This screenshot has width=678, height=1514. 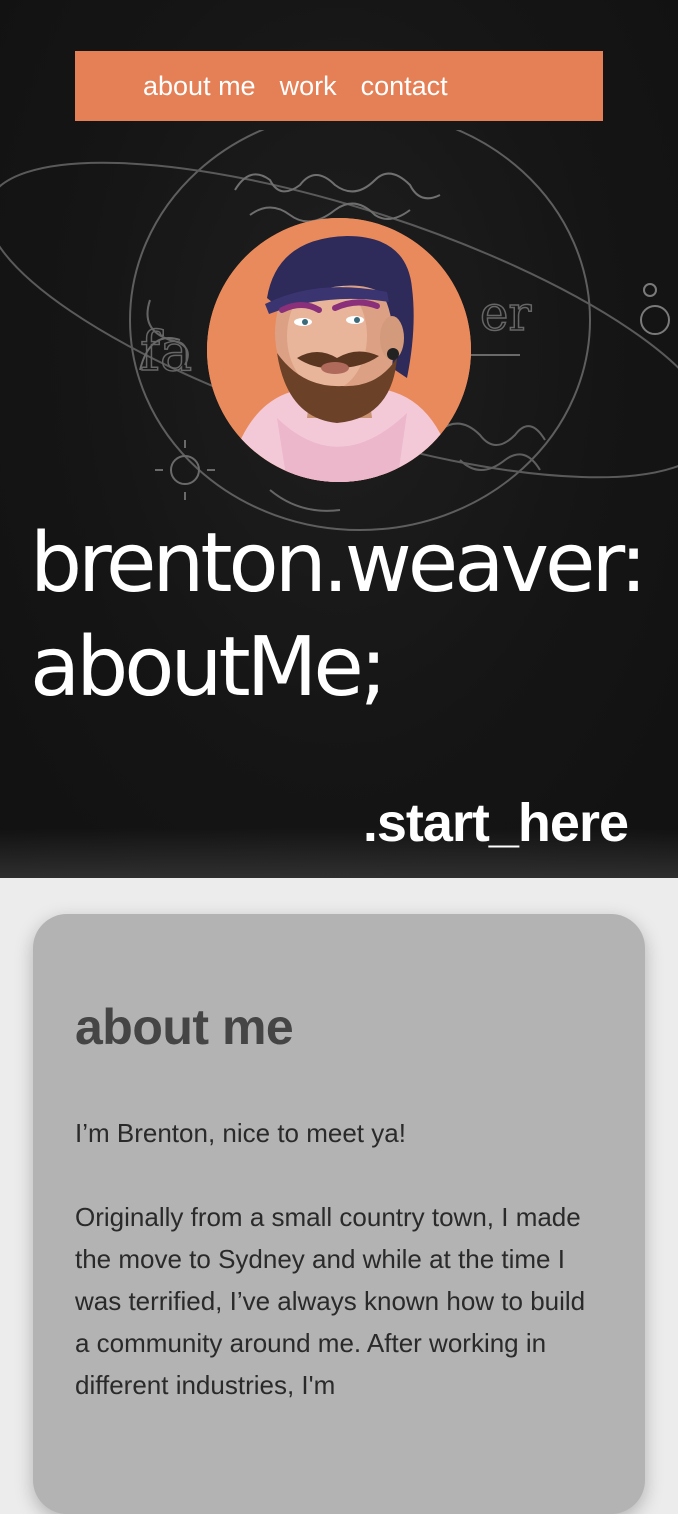 I want to click on avatar-portrait-illustration, so click(x=339, y=350).